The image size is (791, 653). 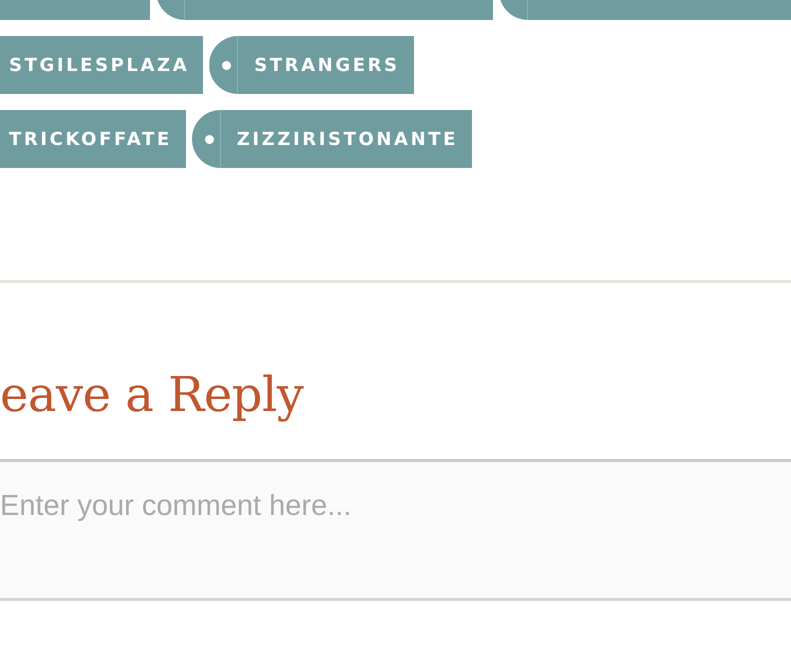 What do you see at coordinates (93, 139) in the screenshot?
I see `tag: TRICKOFFATE` at bounding box center [93, 139].